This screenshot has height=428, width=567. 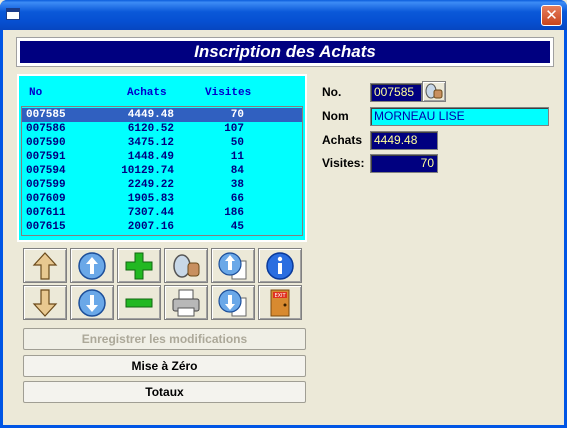 What do you see at coordinates (551, 15) in the screenshot?
I see `close-button: ✕` at bounding box center [551, 15].